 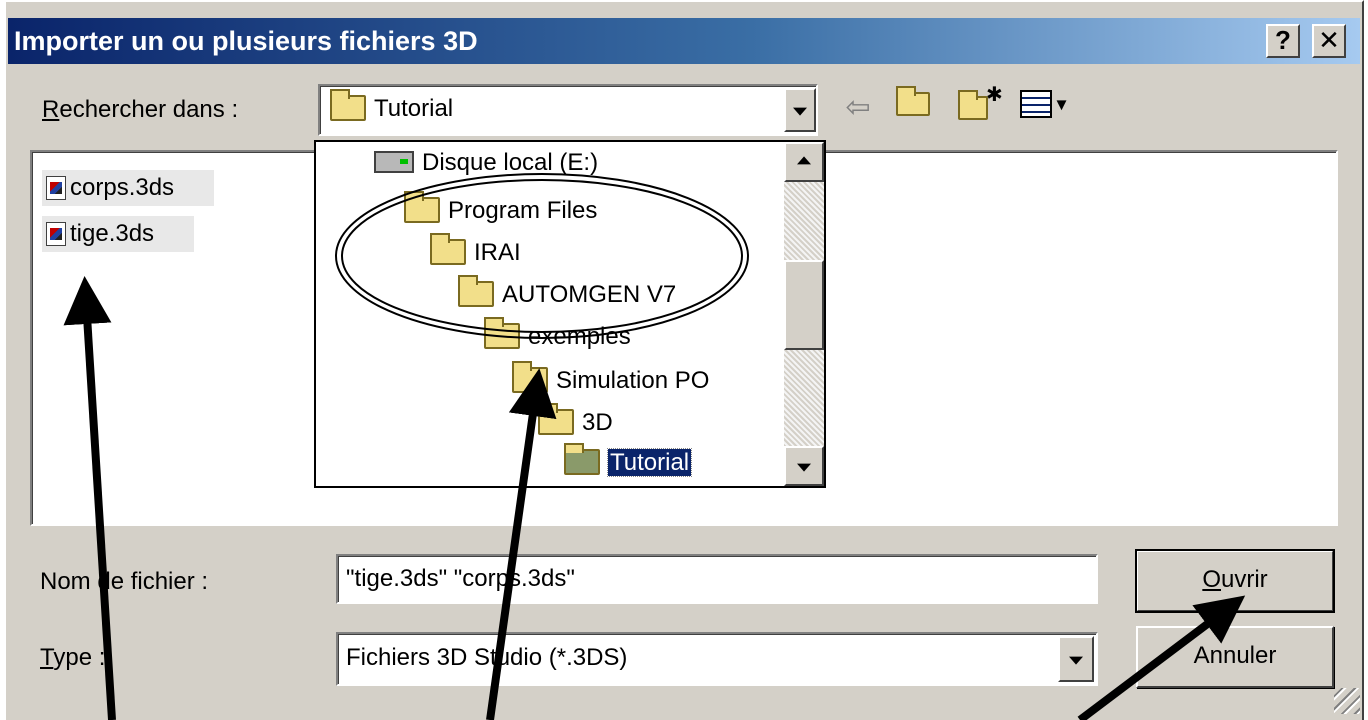 I want to click on help-icon: ?, so click(x=1283, y=40).